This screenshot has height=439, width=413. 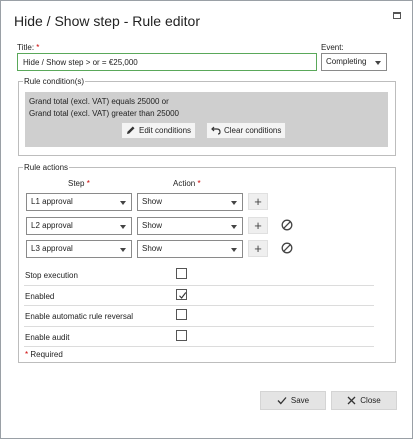 I want to click on add-action-button-3: +, so click(x=258, y=248).